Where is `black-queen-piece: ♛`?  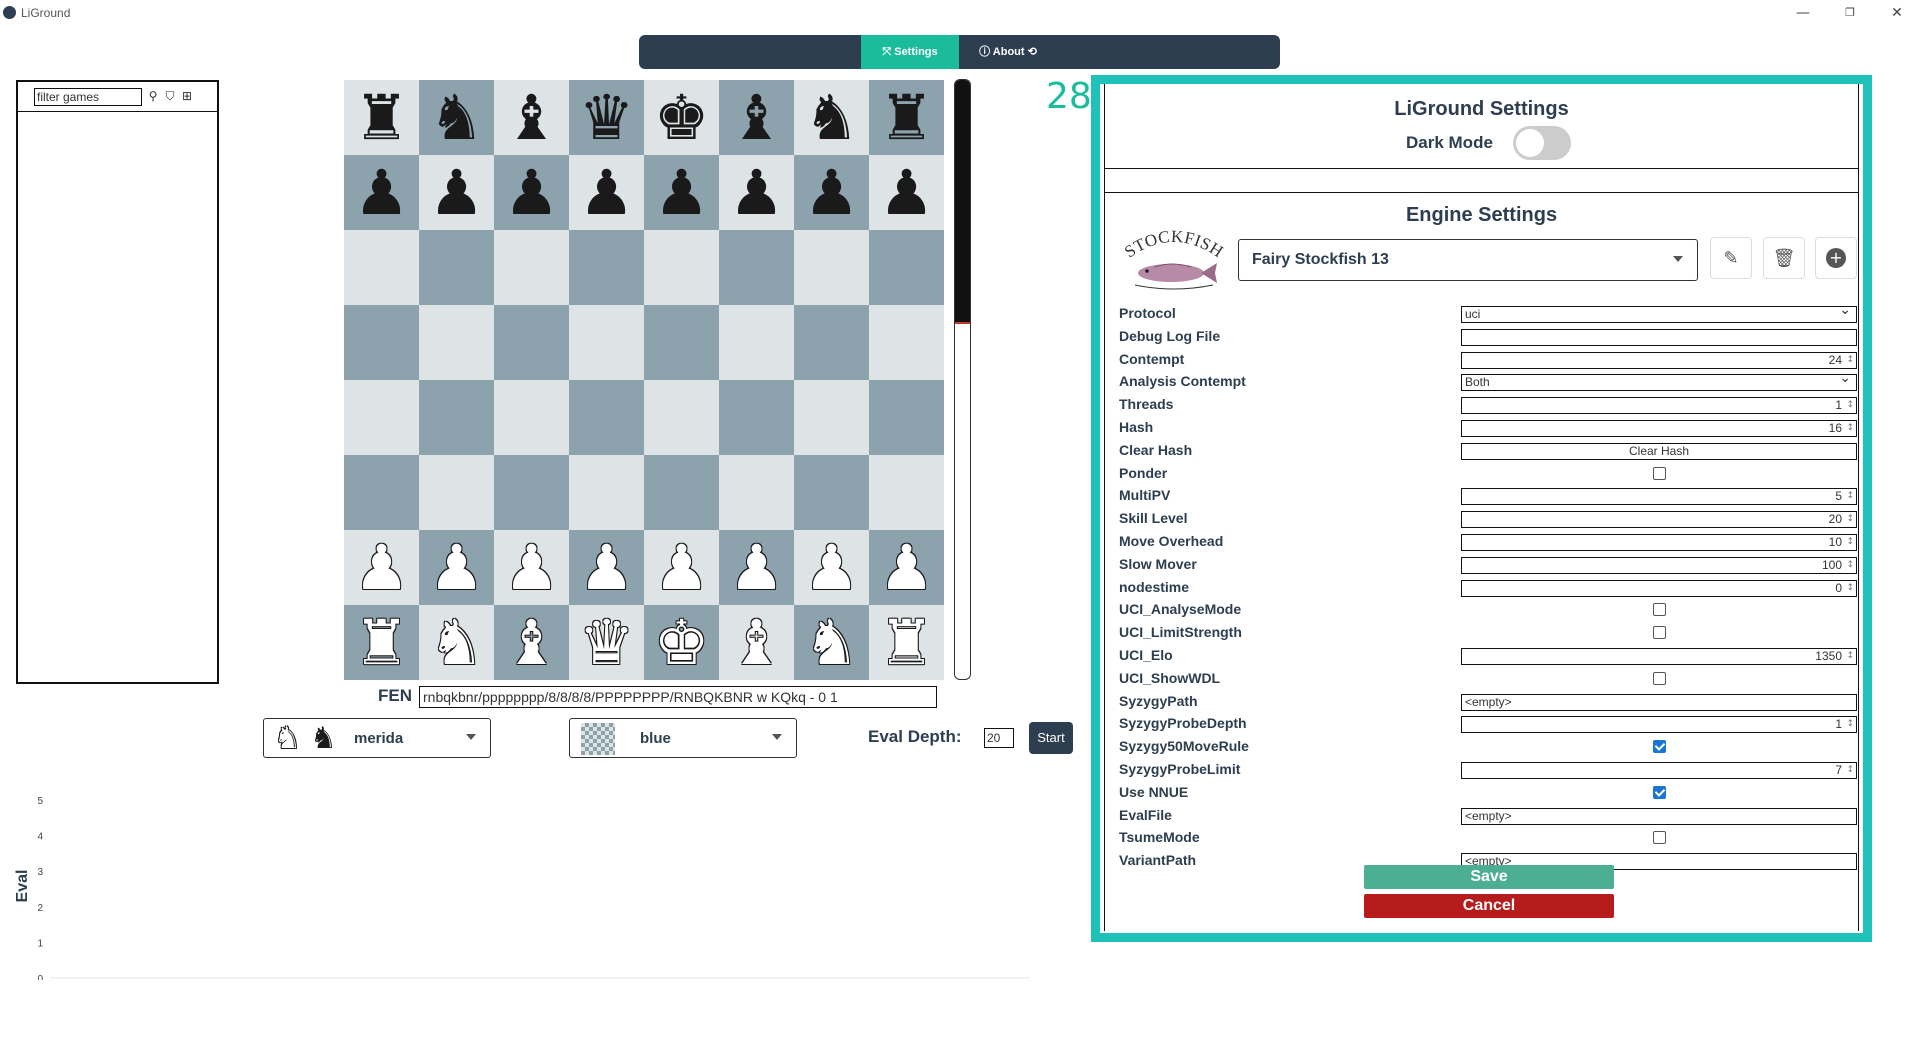
black-queen-piece: ♛ is located at coordinates (607, 117).